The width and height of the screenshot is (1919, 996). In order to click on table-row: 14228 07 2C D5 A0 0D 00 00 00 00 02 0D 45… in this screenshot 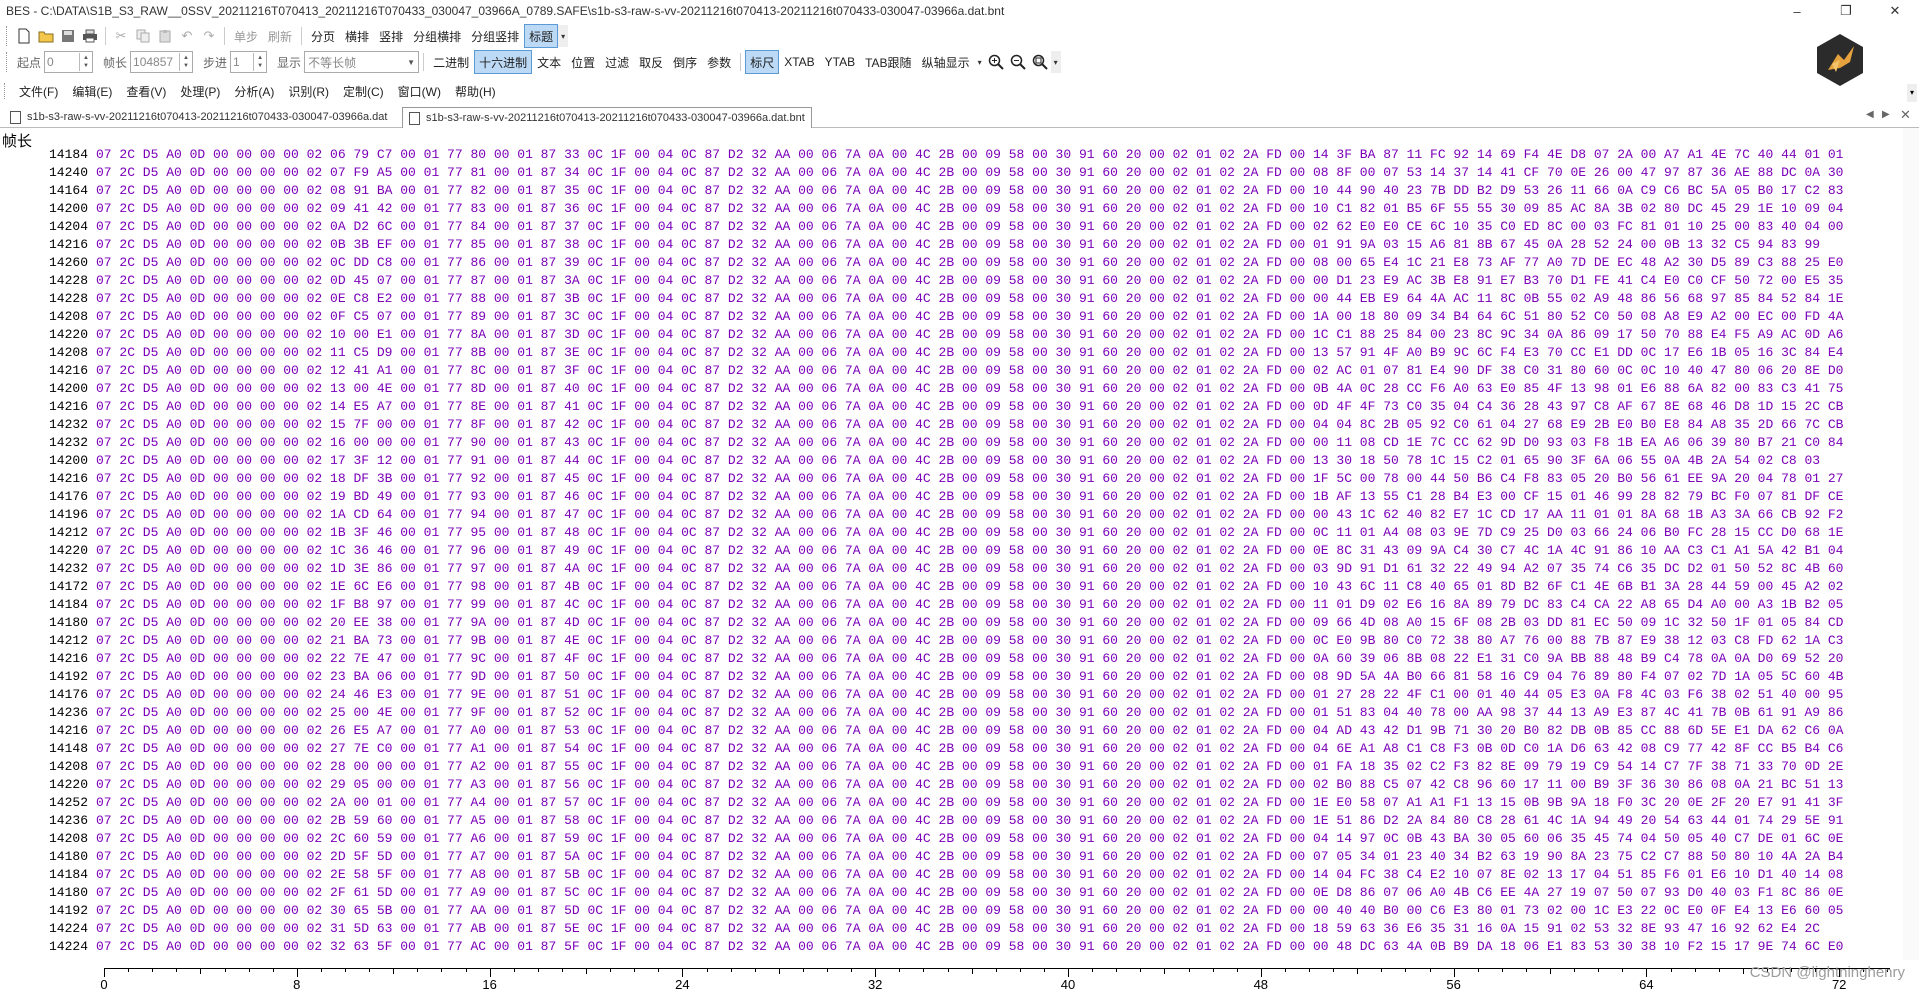, I will do `click(950, 281)`.